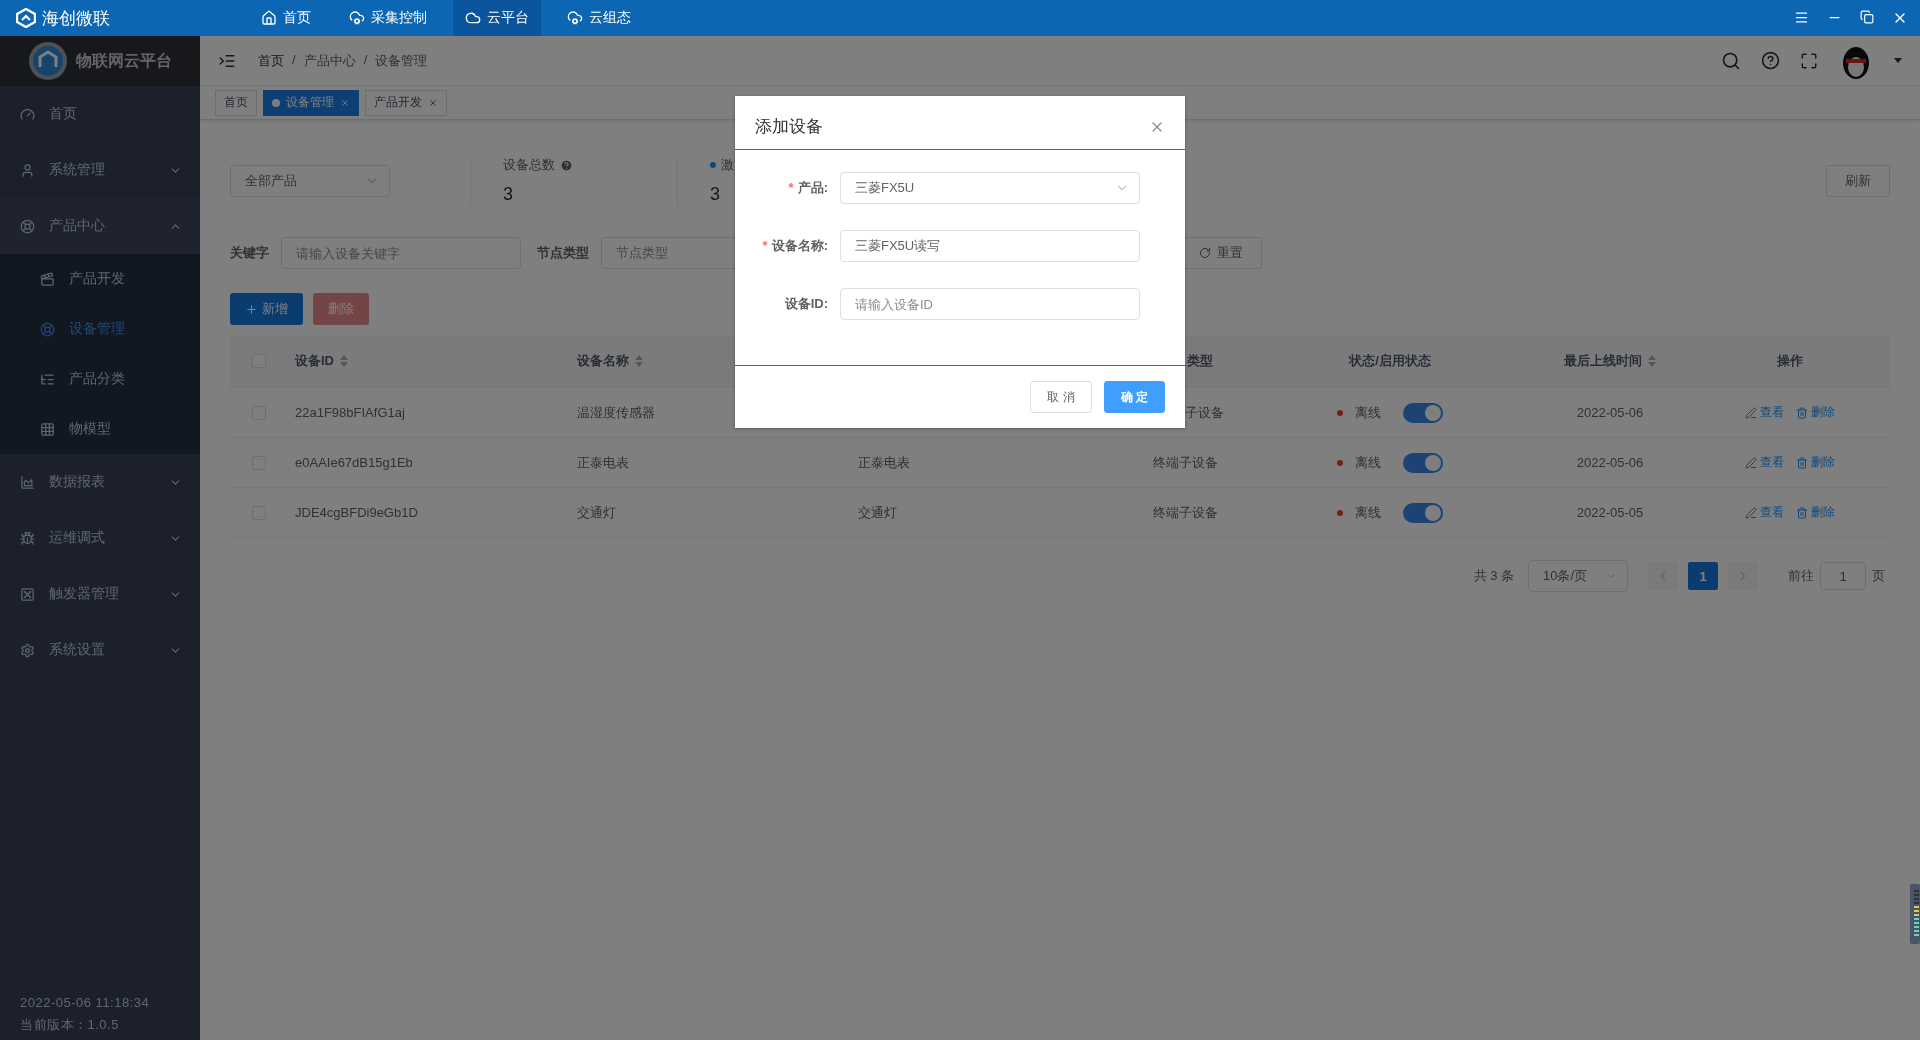 This screenshot has width=1920, height=1040. What do you see at coordinates (1898, 60) in the screenshot?
I see `caret-icon` at bounding box center [1898, 60].